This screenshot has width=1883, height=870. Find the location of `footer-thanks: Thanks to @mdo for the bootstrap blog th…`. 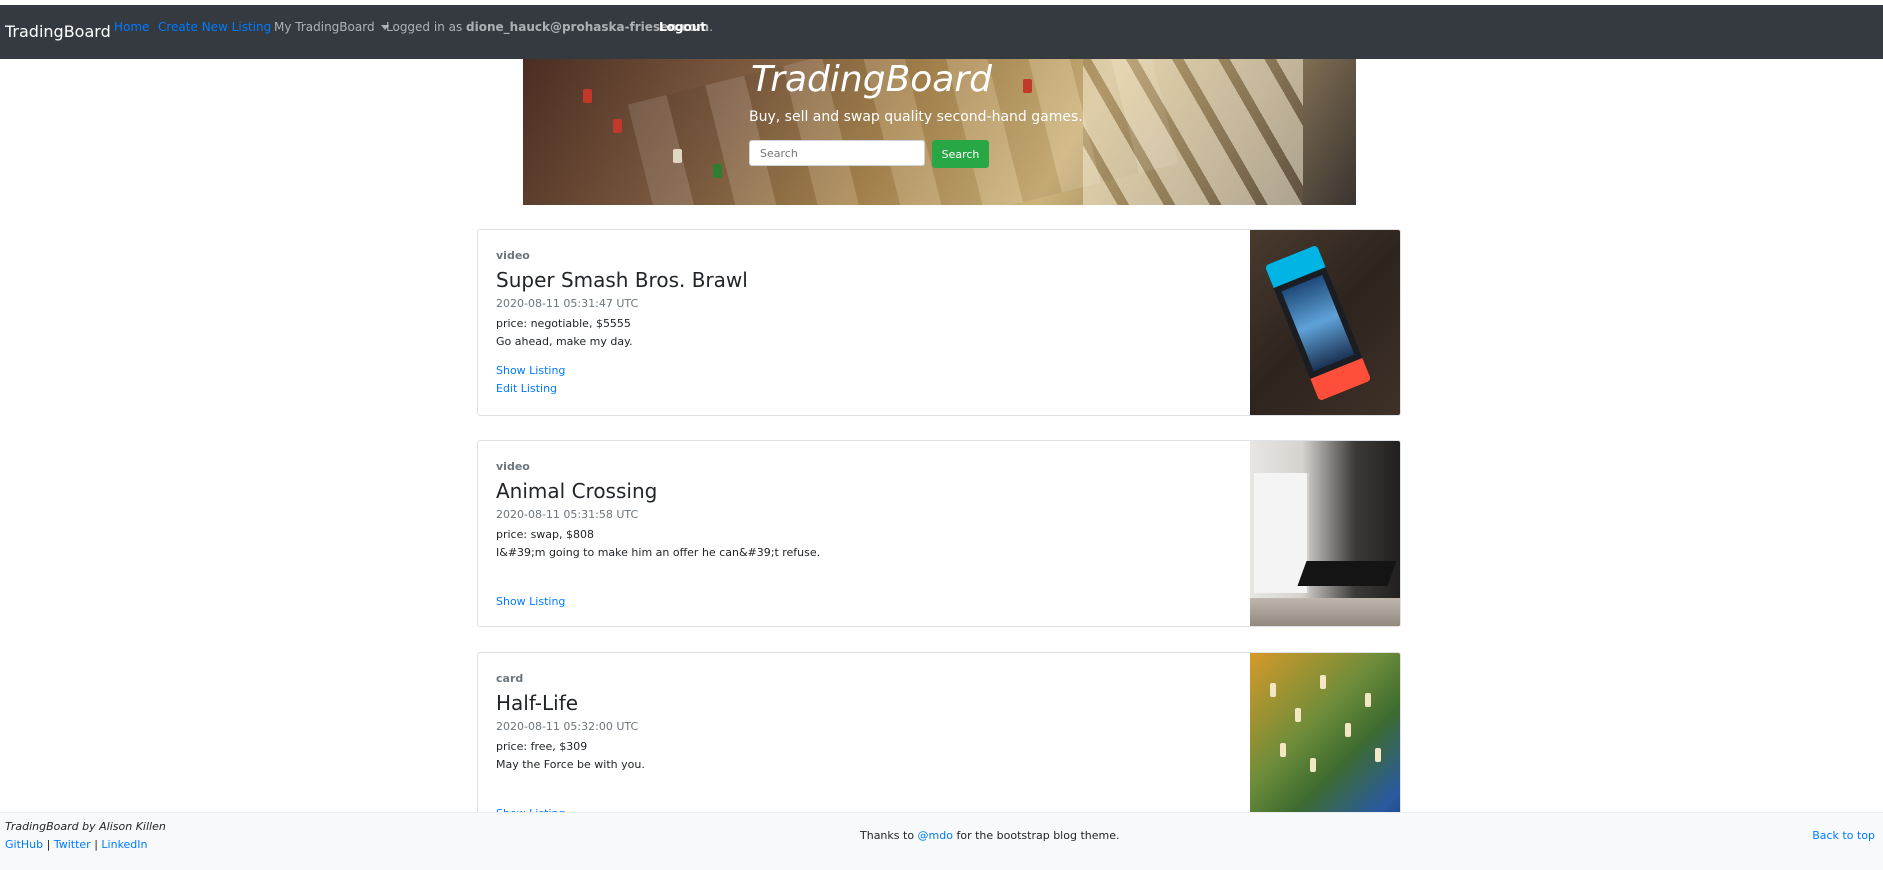

footer-thanks: Thanks to @mdo for the bootstrap blog th… is located at coordinates (989, 835).